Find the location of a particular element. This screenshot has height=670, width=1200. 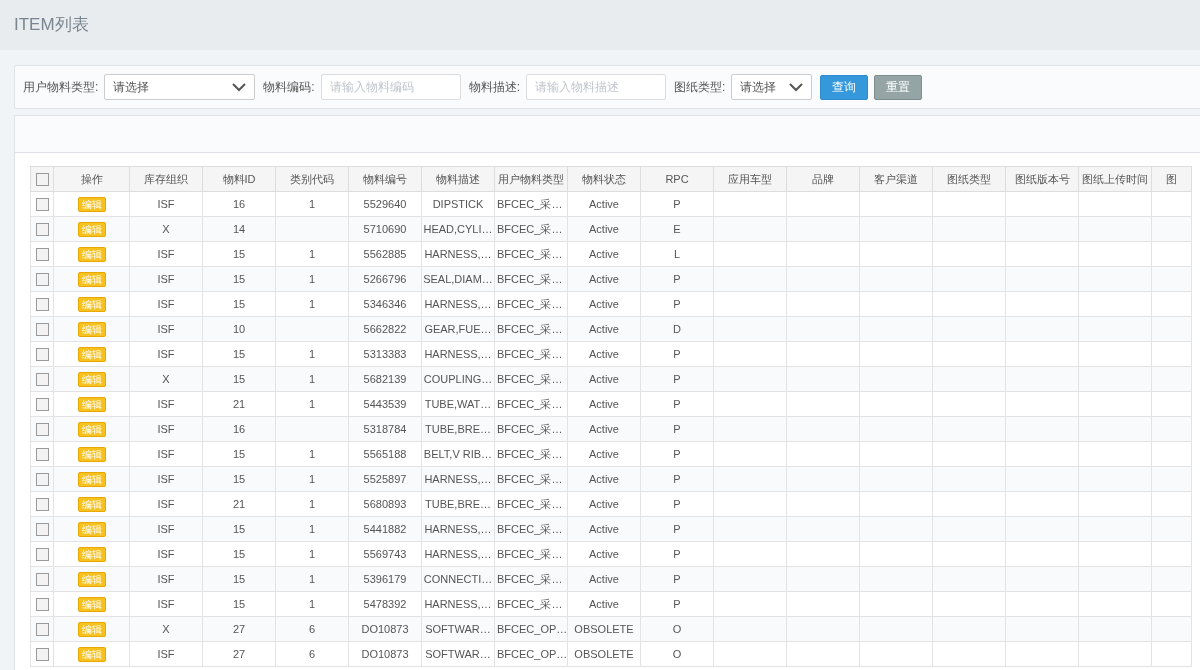

table-cell: 6 is located at coordinates (312, 654).